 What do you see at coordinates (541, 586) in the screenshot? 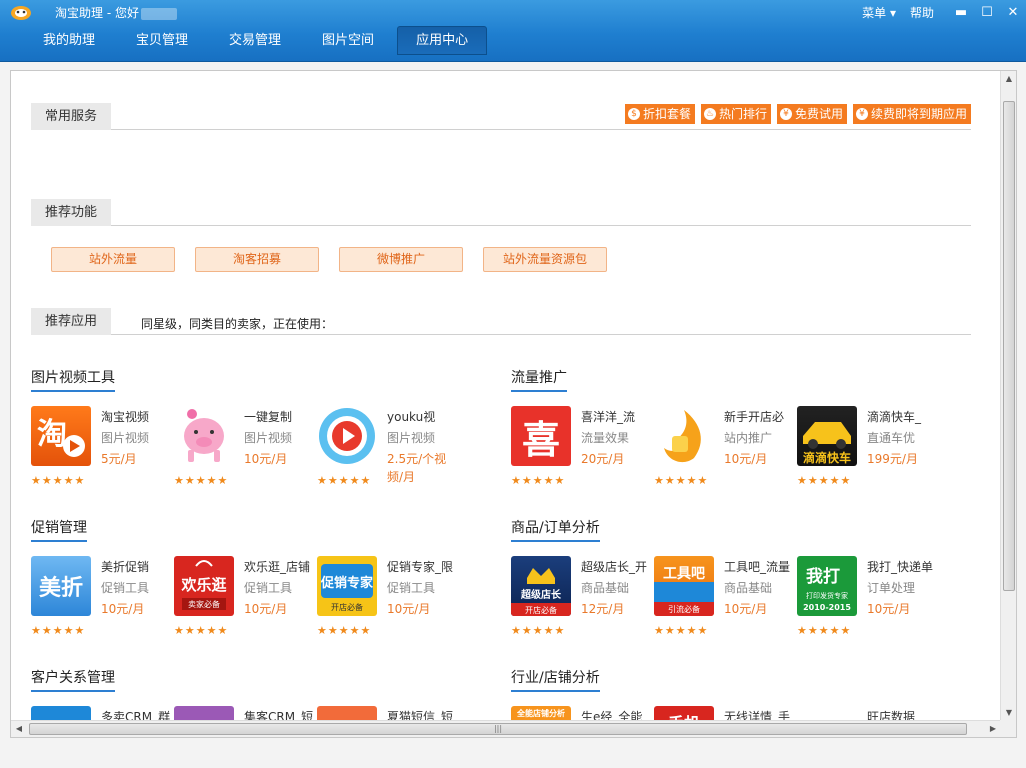
I see `super-manager-crown-icon: 超级店长 开店必备` at bounding box center [541, 586].